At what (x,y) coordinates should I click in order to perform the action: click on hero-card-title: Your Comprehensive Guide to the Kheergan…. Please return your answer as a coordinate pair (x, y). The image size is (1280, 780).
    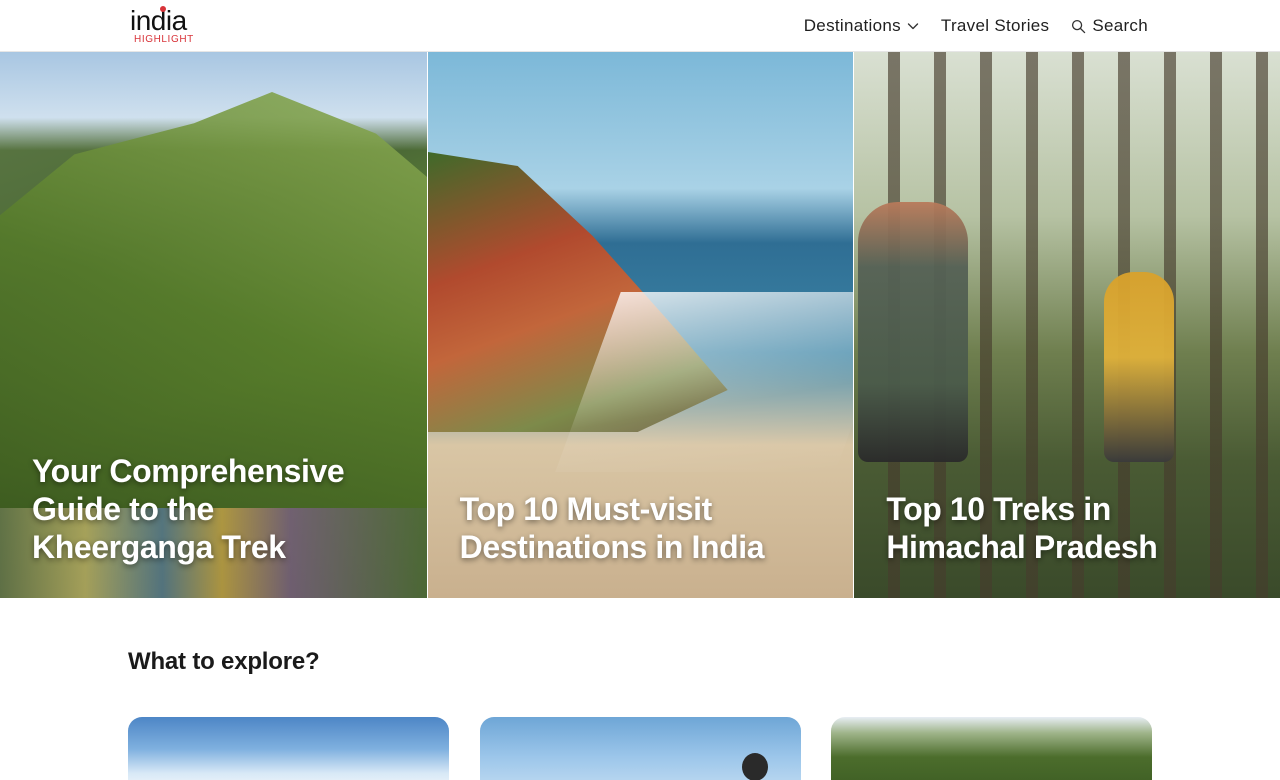
    Looking at the image, I should click on (188, 509).